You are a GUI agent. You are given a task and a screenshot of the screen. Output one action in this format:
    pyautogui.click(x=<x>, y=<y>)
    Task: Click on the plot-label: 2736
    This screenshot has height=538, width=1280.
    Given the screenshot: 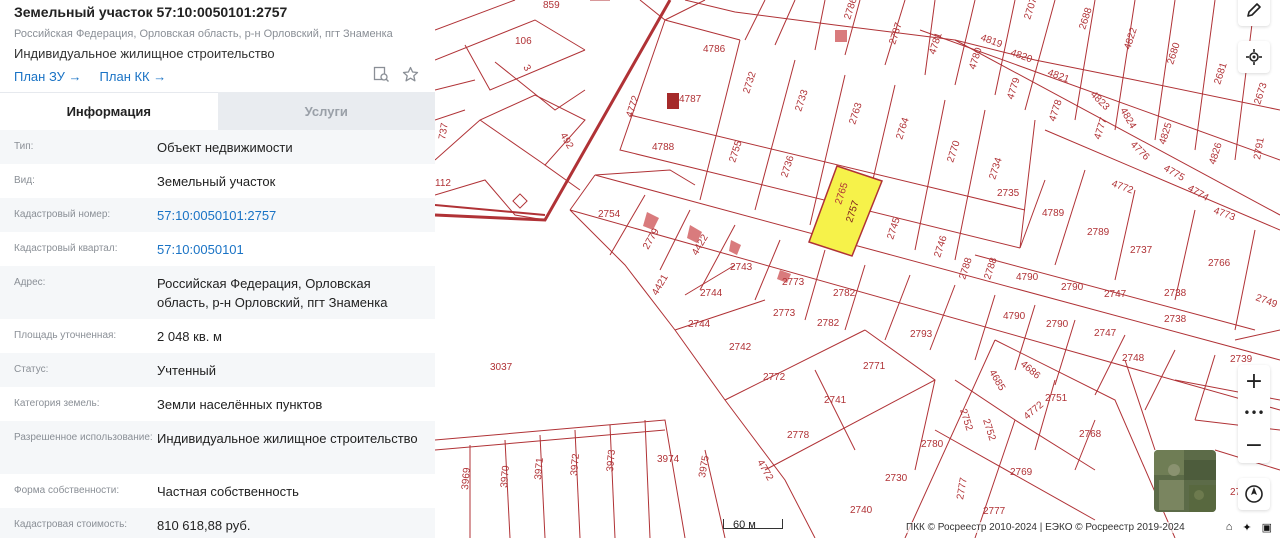 What is the action you would take?
    pyautogui.click(x=787, y=166)
    